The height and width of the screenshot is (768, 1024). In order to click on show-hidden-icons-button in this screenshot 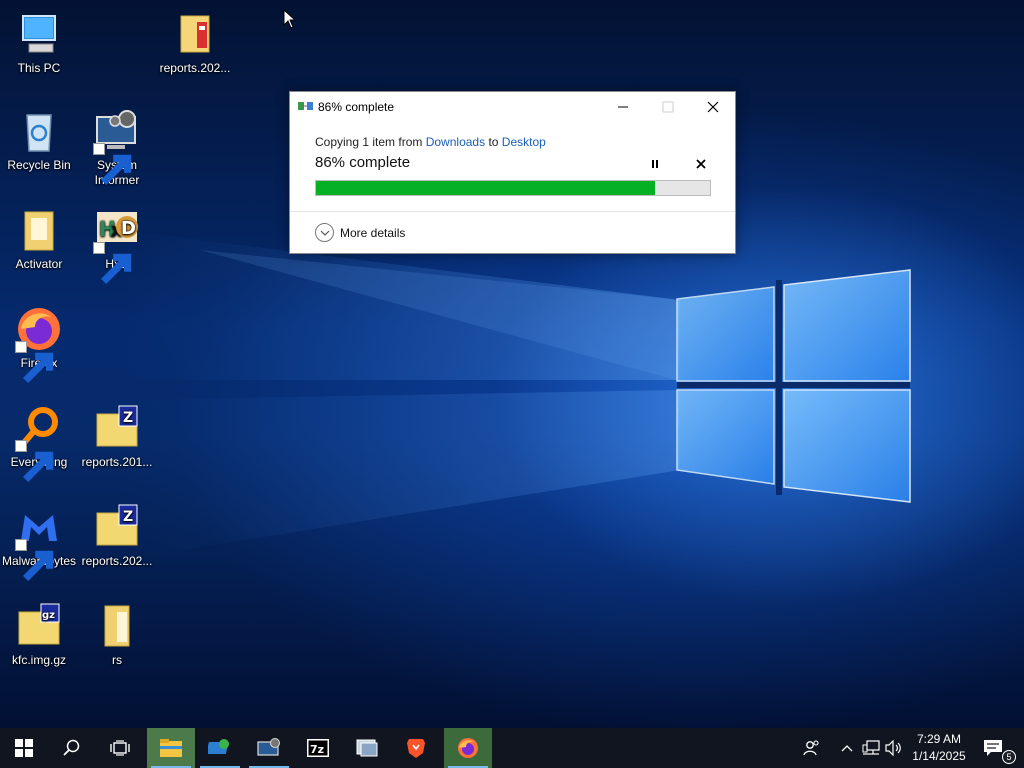, I will do `click(847, 748)`.